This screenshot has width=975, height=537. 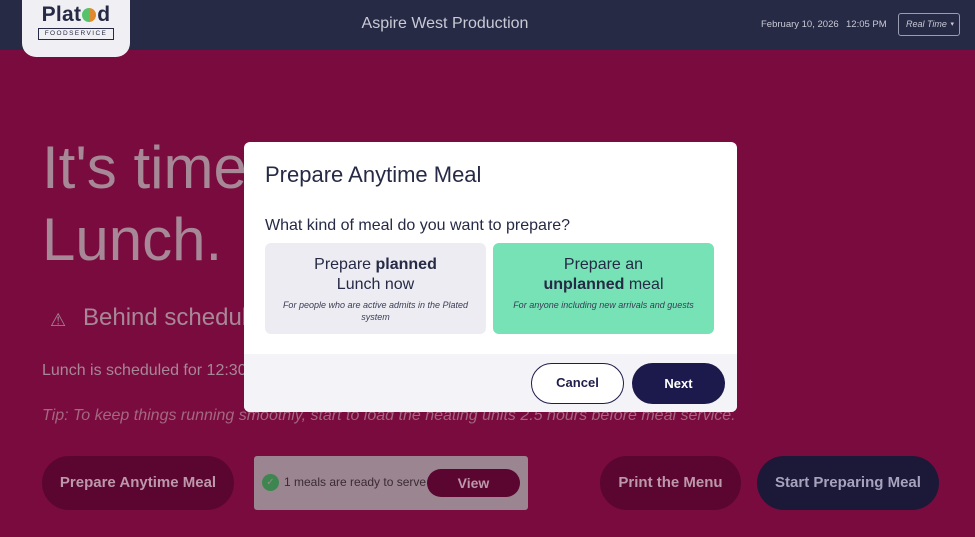 What do you see at coordinates (473, 483) in the screenshot?
I see `view-button: View` at bounding box center [473, 483].